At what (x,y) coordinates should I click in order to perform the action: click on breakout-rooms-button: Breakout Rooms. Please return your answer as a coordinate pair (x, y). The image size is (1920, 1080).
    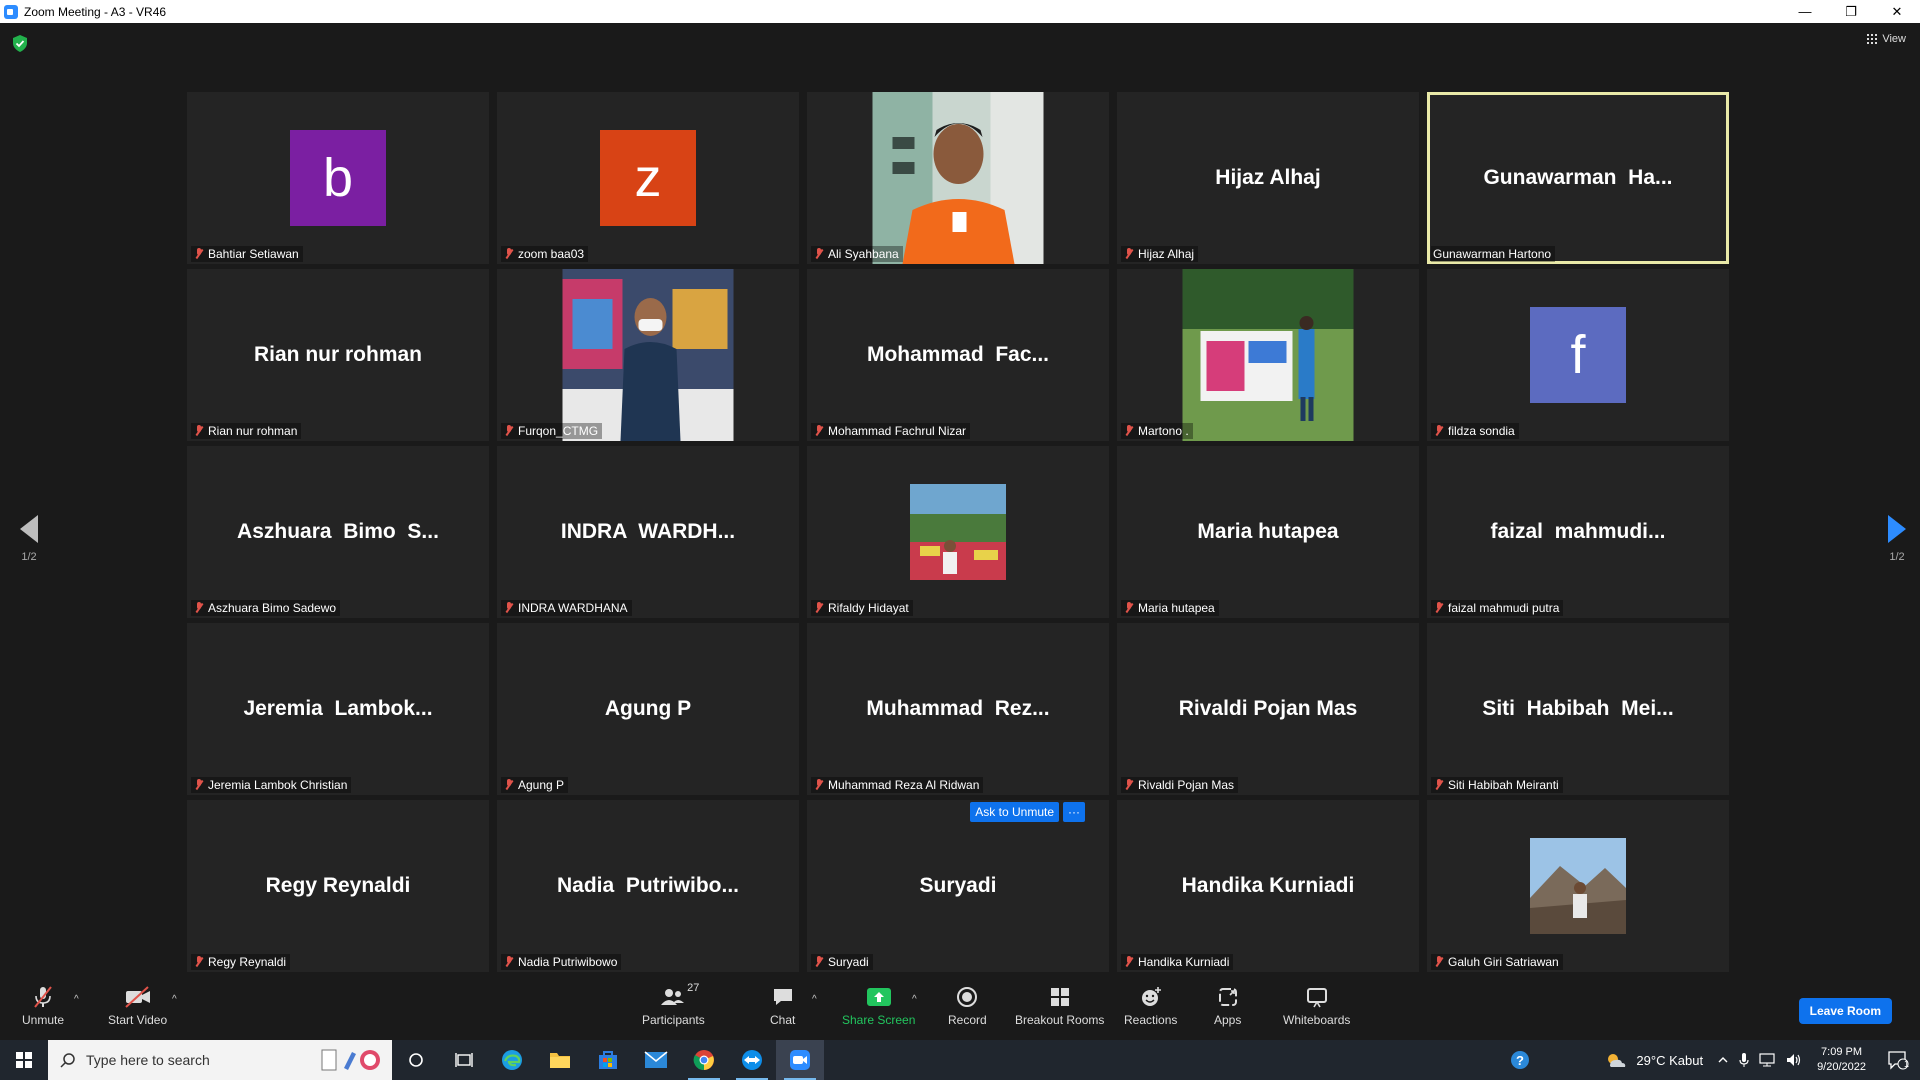
    Looking at the image, I should click on (1059, 1005).